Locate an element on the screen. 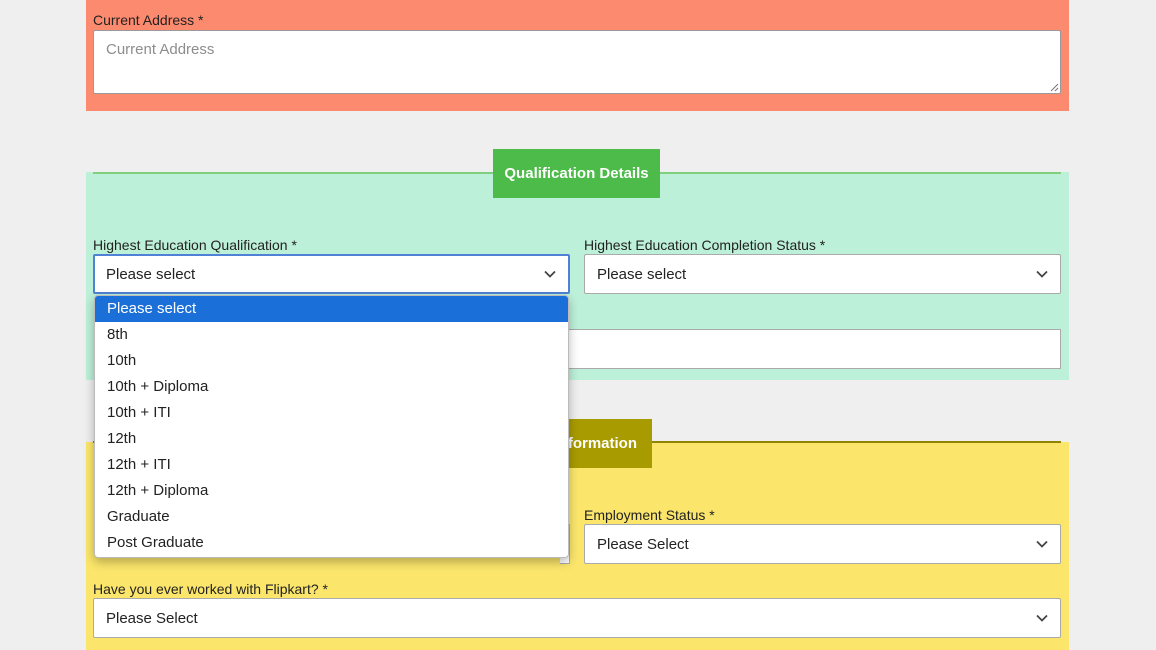 This screenshot has width=1156, height=650. highest-education-select: Please select is located at coordinates (331, 274).